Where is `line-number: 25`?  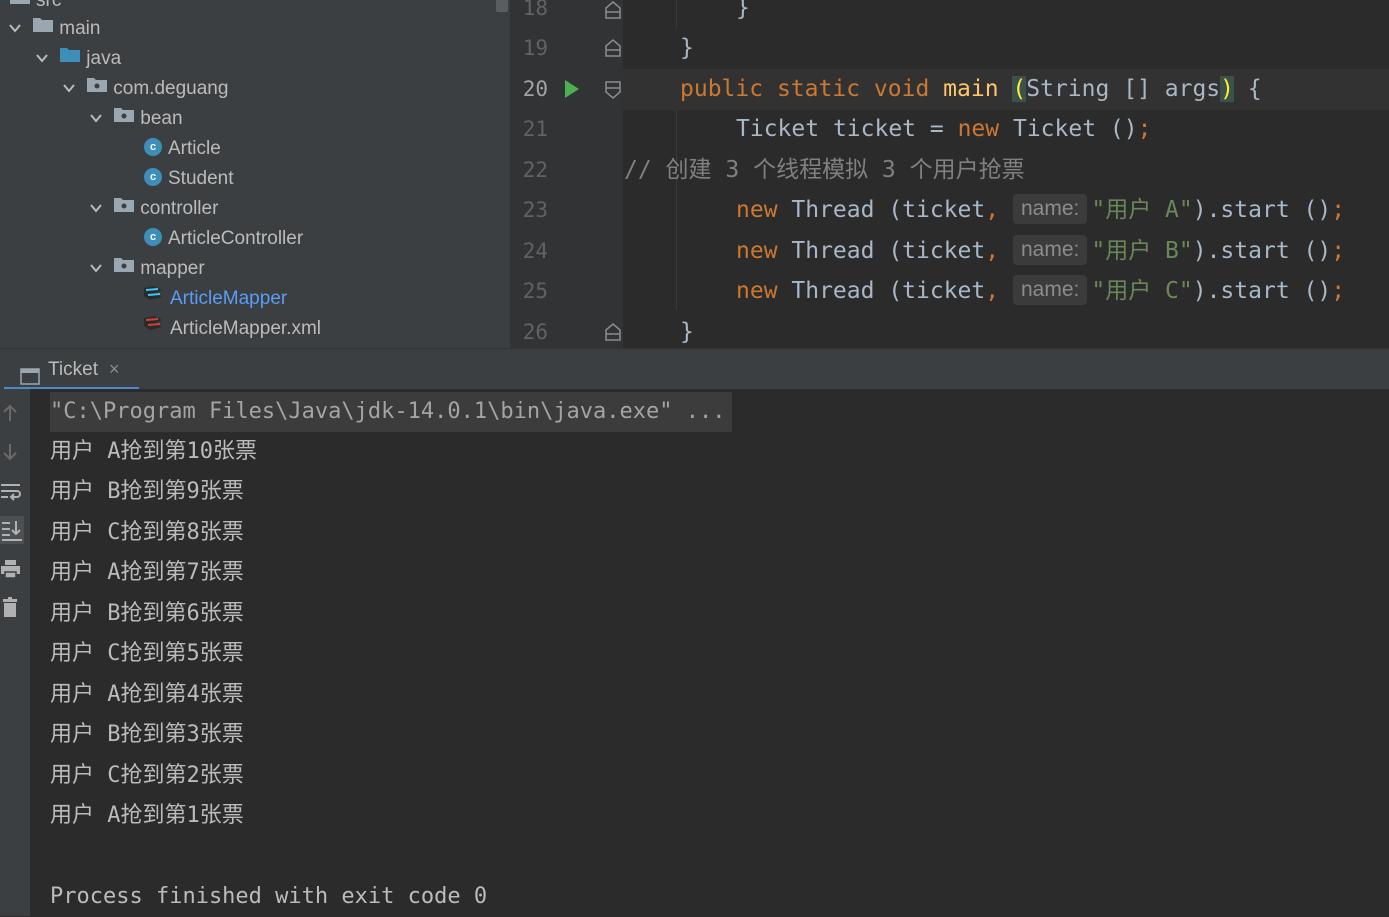
line-number: 25 is located at coordinates (535, 291).